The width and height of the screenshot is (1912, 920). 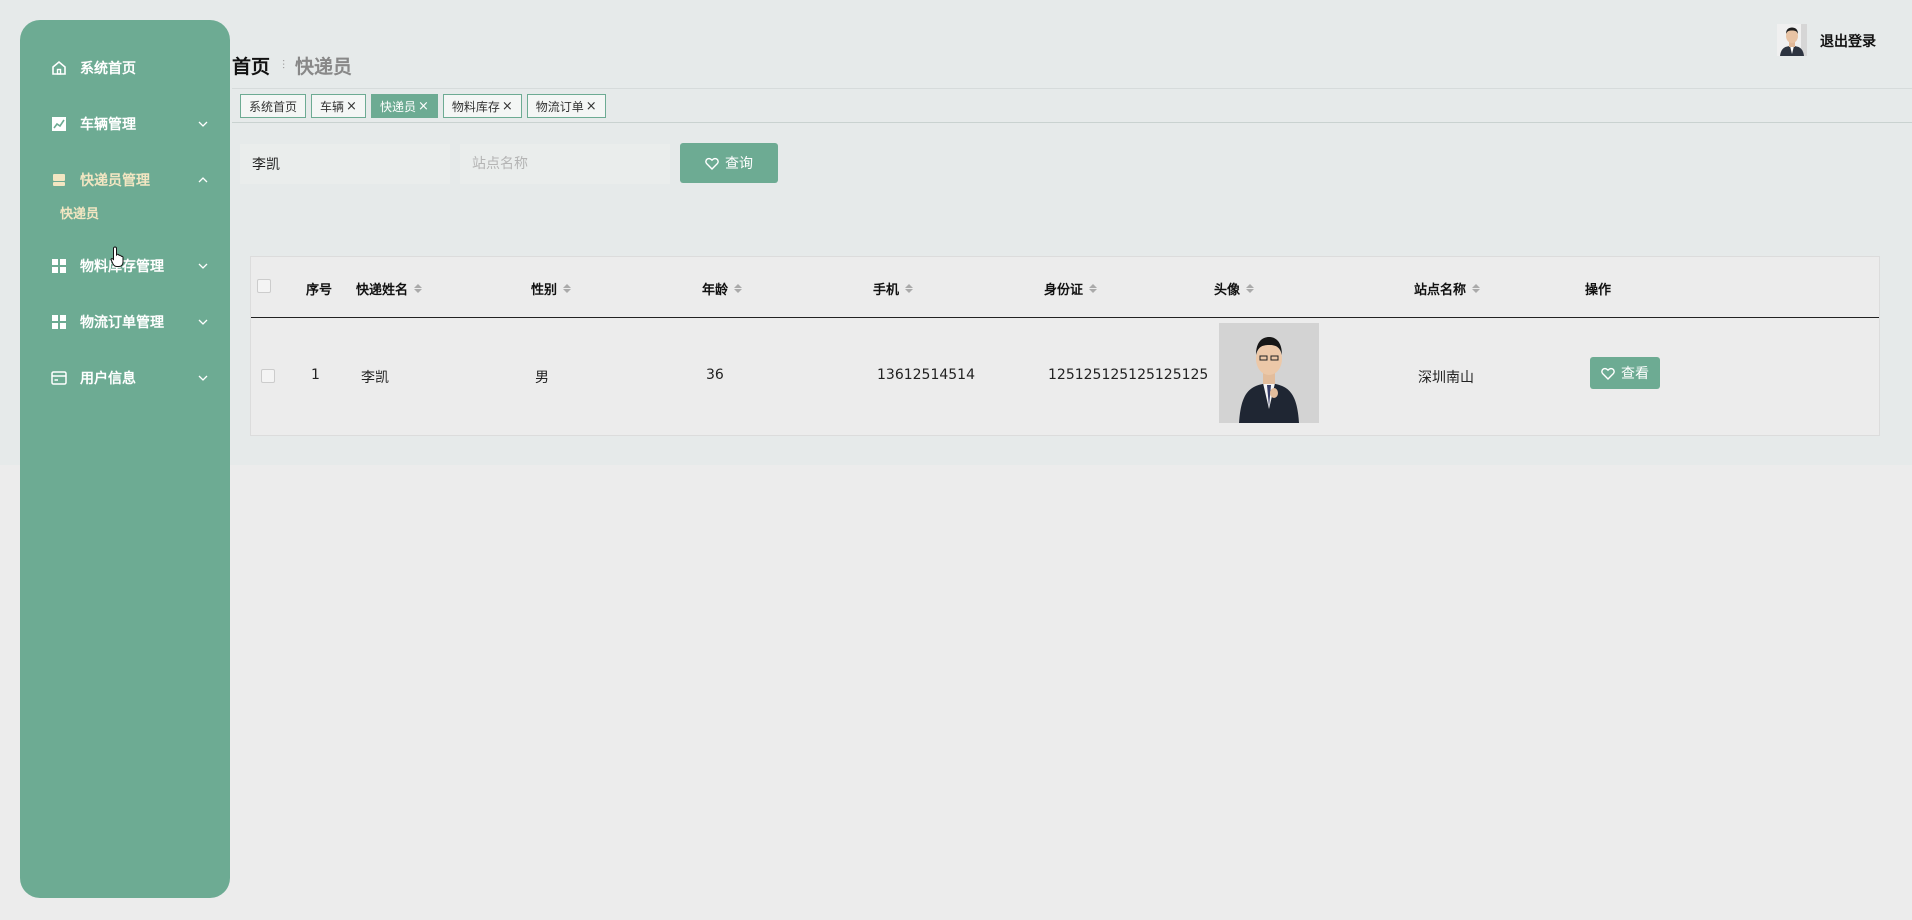 I want to click on column-header-avatar: 头像, so click(x=1234, y=288).